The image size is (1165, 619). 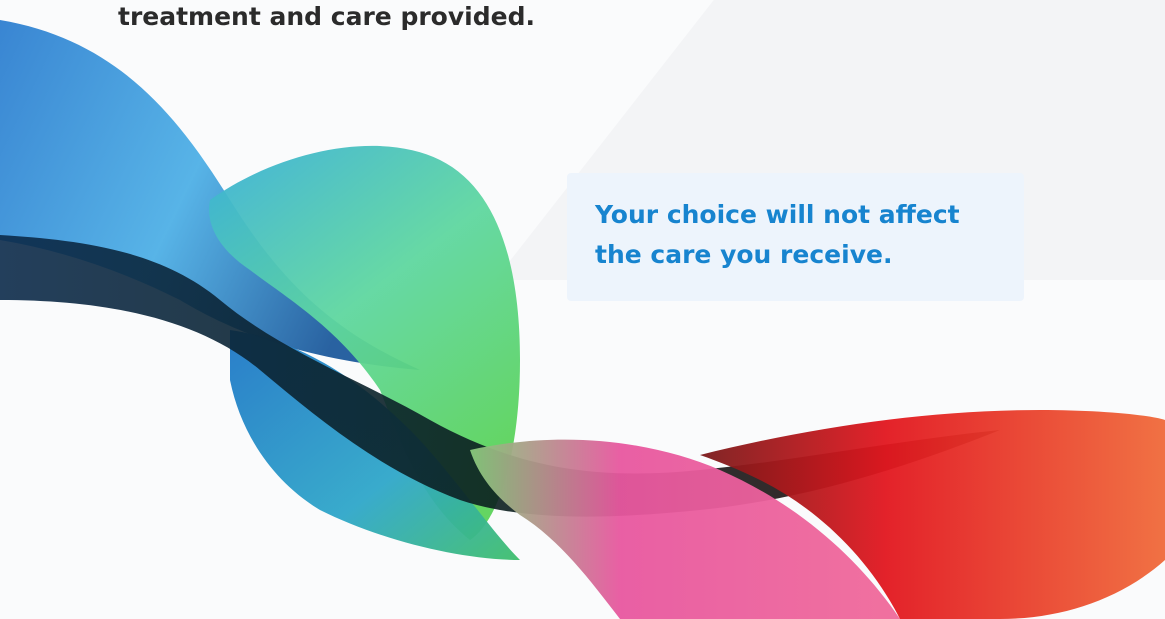 I want to click on callout-line-2: the care you receive., so click(x=744, y=254).